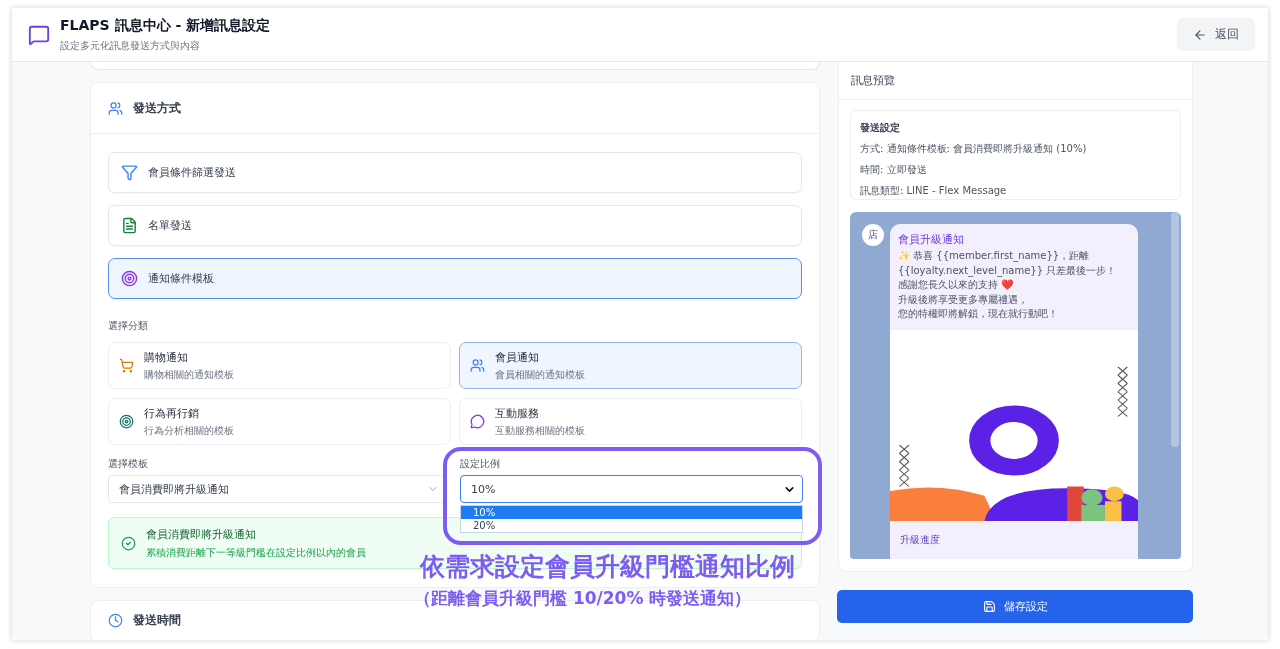 This screenshot has width=1280, height=649. What do you see at coordinates (128, 463) in the screenshot?
I see `field-label: 選擇模板` at bounding box center [128, 463].